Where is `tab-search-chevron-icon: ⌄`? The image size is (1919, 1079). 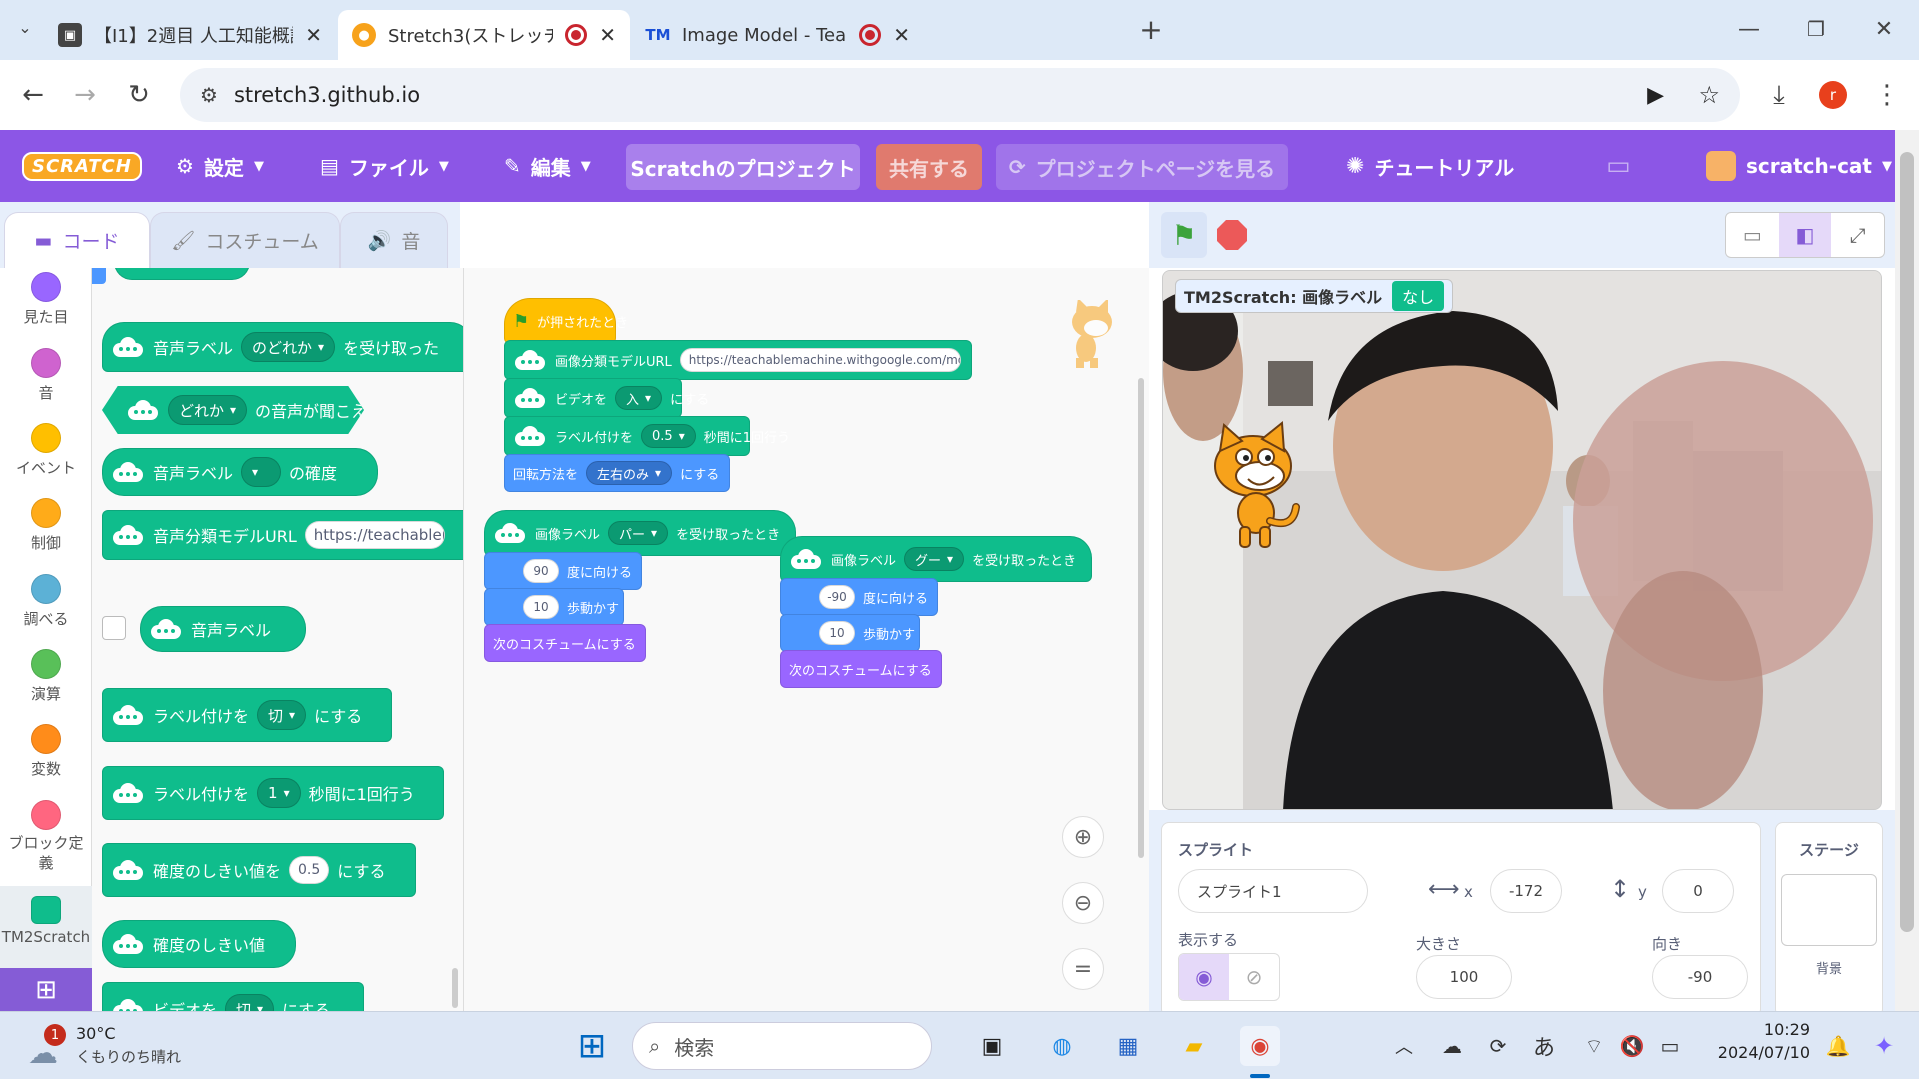
tab-search-chevron-icon: ⌄ is located at coordinates (25, 27).